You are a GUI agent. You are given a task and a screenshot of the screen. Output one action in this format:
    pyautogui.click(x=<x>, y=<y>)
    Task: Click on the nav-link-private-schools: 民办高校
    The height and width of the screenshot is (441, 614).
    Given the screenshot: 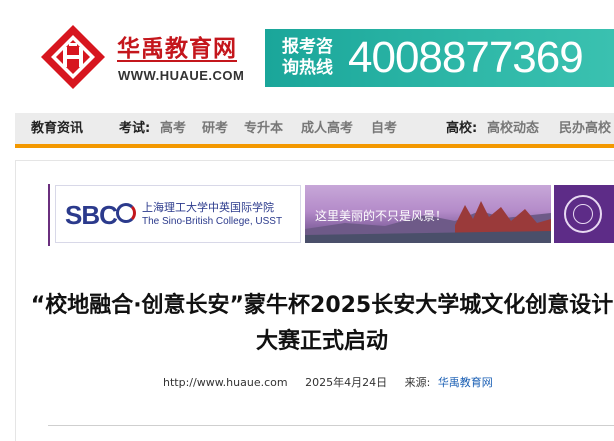 What is the action you would take?
    pyautogui.click(x=585, y=128)
    